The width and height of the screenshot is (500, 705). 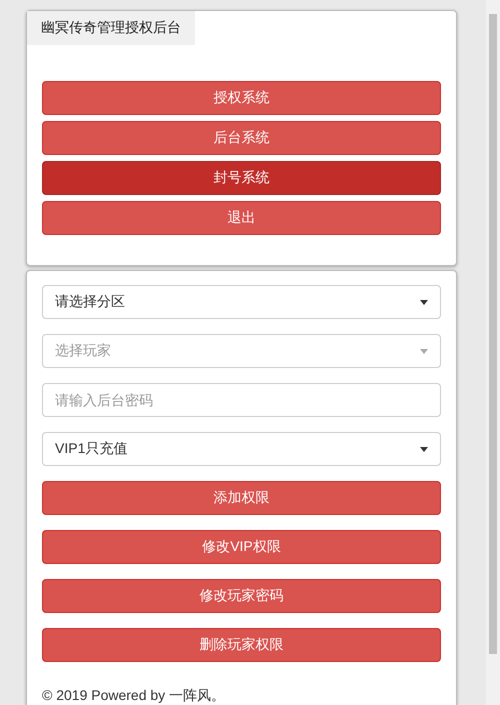 I want to click on action-button: 删除玩家权限, so click(x=241, y=645).